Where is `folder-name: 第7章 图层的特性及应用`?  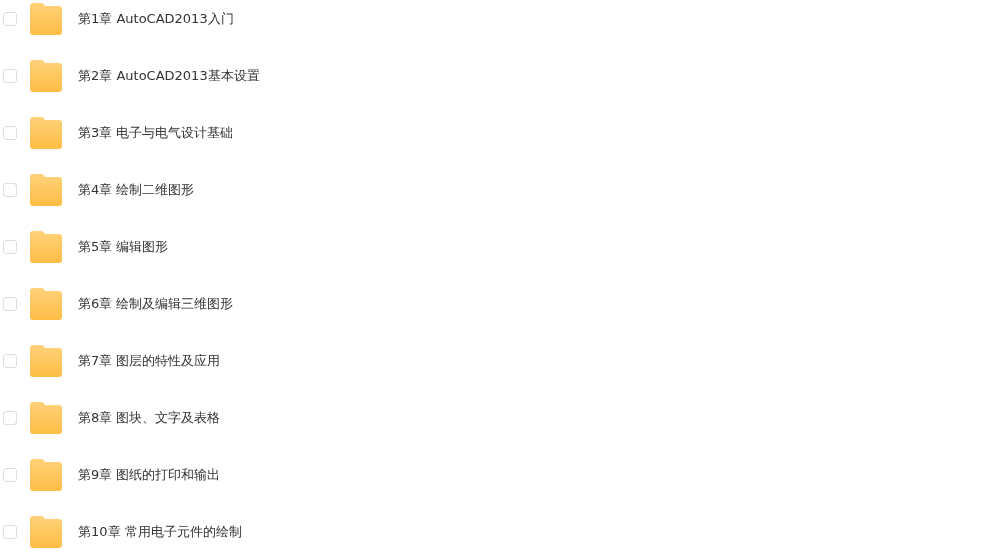
folder-name: 第7章 图层的特性及应用 is located at coordinates (149, 361).